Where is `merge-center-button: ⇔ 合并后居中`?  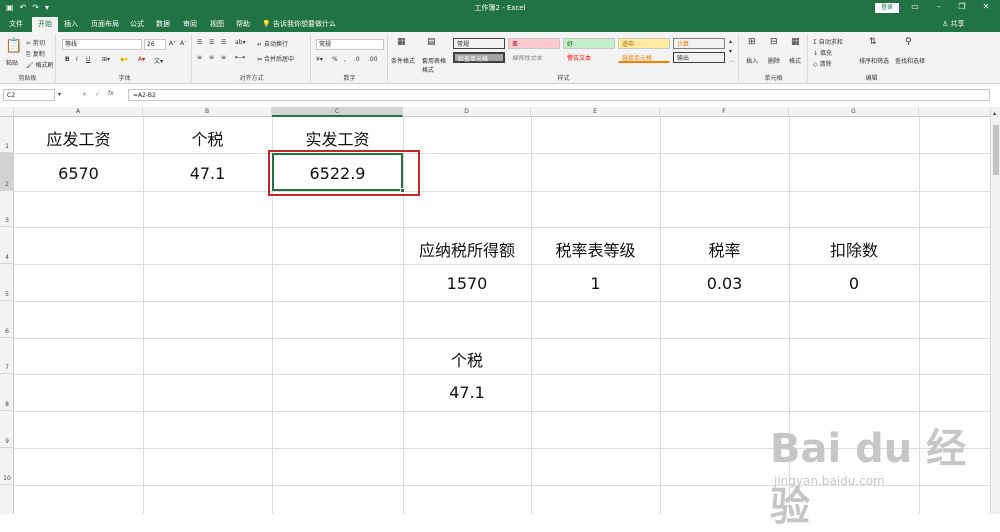
merge-center-button: ⇔ 合并后居中 is located at coordinates (275, 58).